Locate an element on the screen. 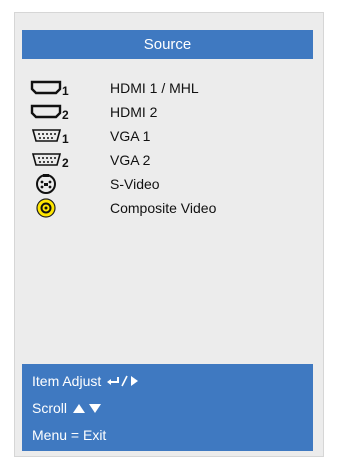  source-item-label: Composite Video is located at coordinates (163, 208).